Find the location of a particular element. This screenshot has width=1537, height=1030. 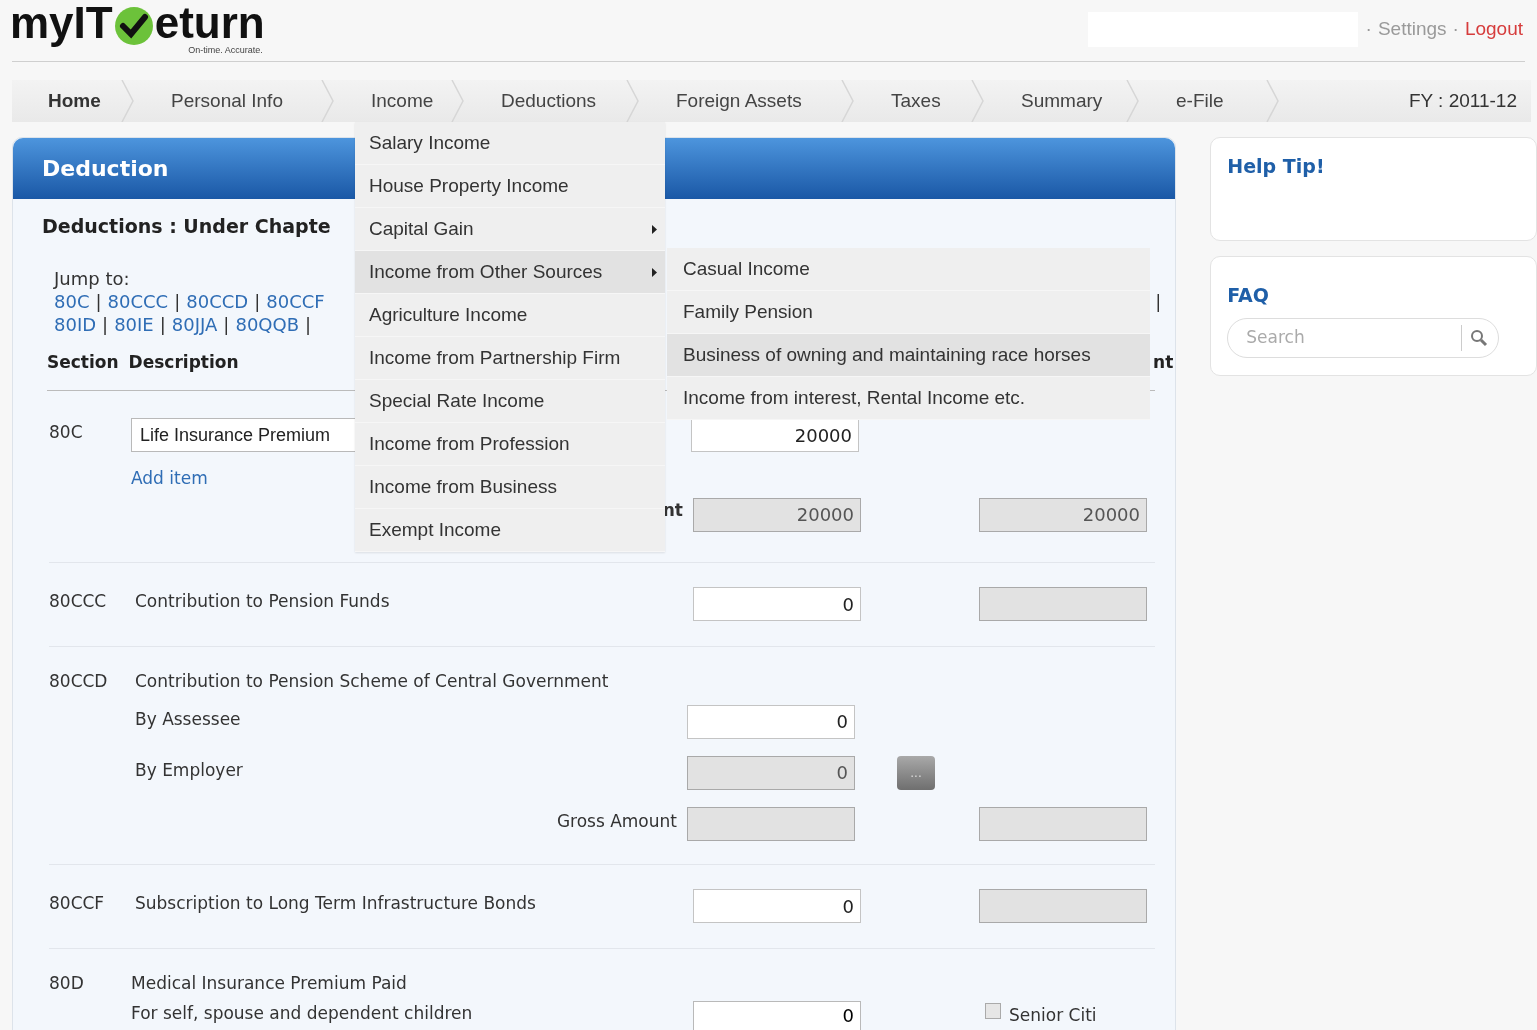

section-heading: Deductions : Under Chapte is located at coordinates (186, 226).